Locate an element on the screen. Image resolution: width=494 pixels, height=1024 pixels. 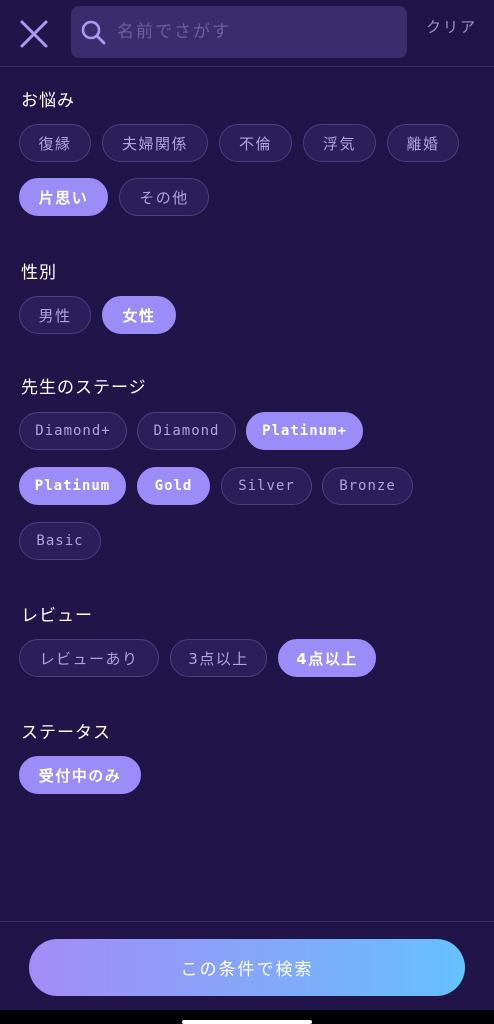
footer: この条件で検索 is located at coordinates (247, 972).